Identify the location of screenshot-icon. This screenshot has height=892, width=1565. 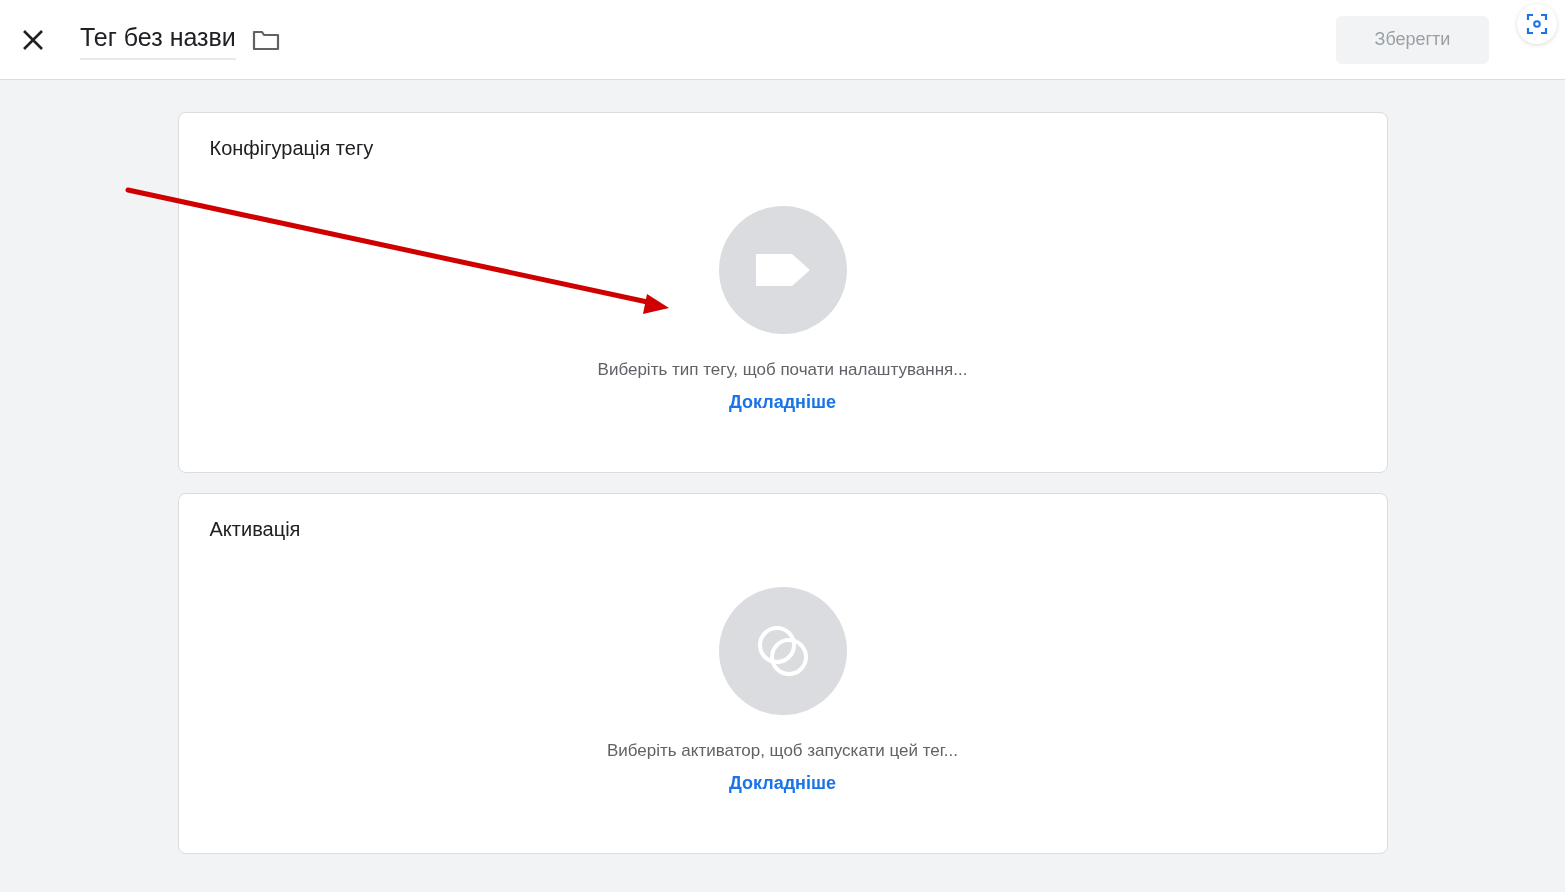
(1537, 24).